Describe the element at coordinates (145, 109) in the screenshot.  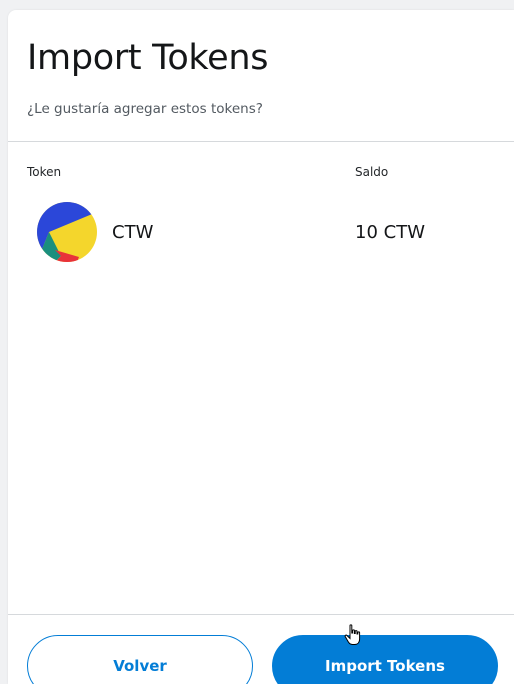
I see `page-subtitle: ¿Le gustaría agregar estos tokens?` at that location.